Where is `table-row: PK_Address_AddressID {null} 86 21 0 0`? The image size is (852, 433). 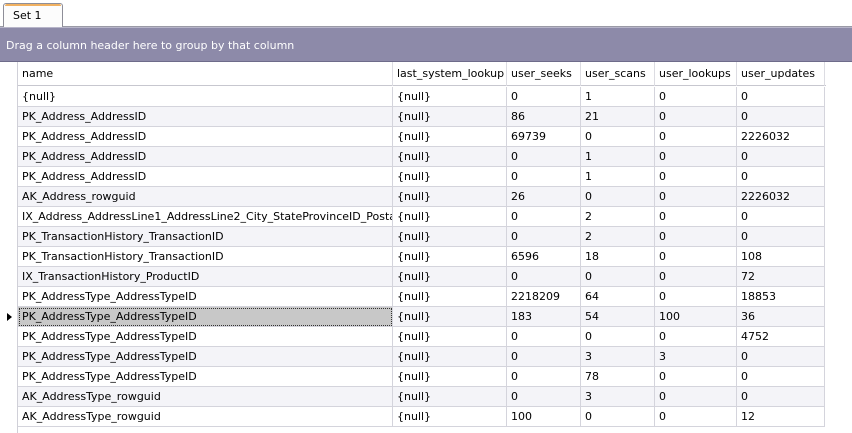 table-row: PK_Address_AddressID {null} 86 21 0 0 is located at coordinates (413, 117).